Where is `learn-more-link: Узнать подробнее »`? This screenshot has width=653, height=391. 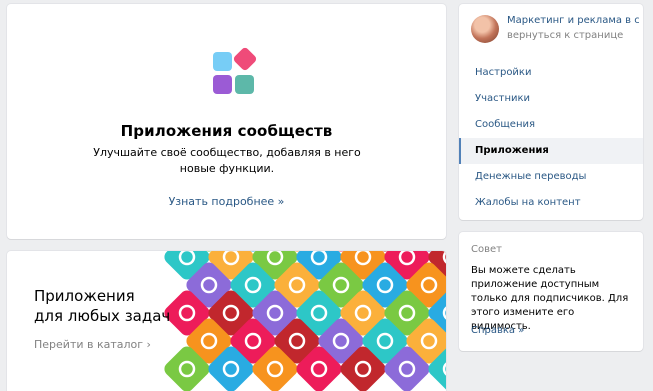
learn-more-link: Узнать подробнее » is located at coordinates (226, 201).